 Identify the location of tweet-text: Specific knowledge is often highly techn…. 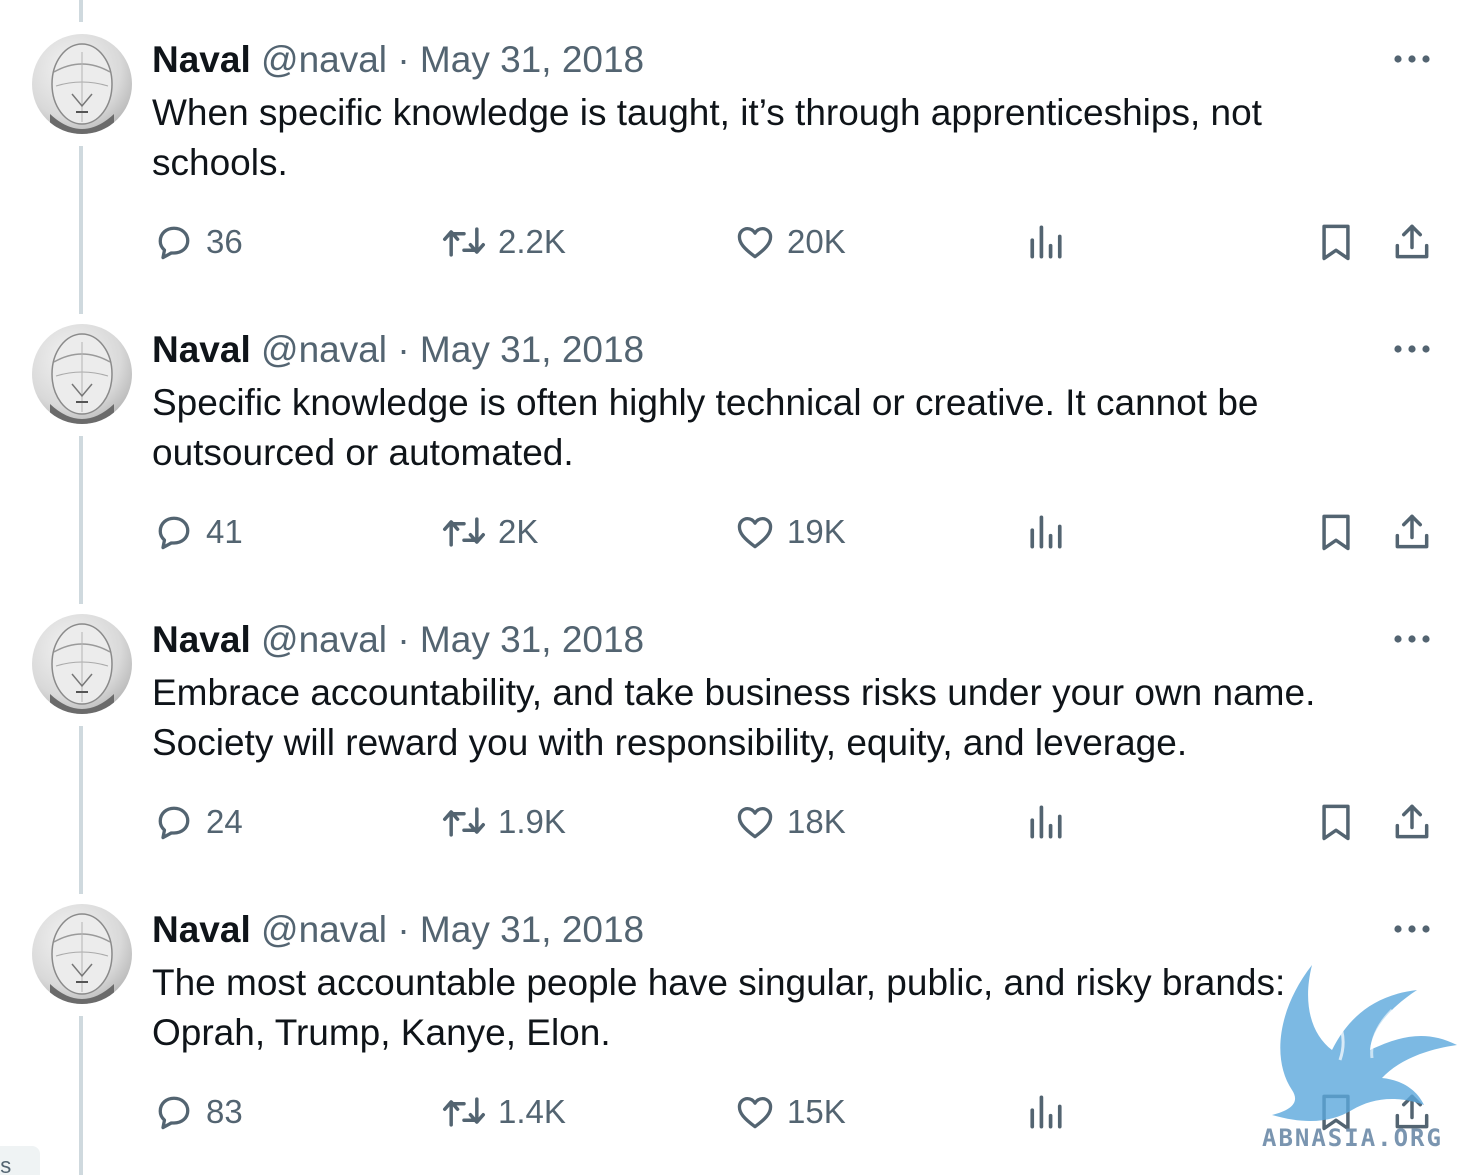
(705, 427).